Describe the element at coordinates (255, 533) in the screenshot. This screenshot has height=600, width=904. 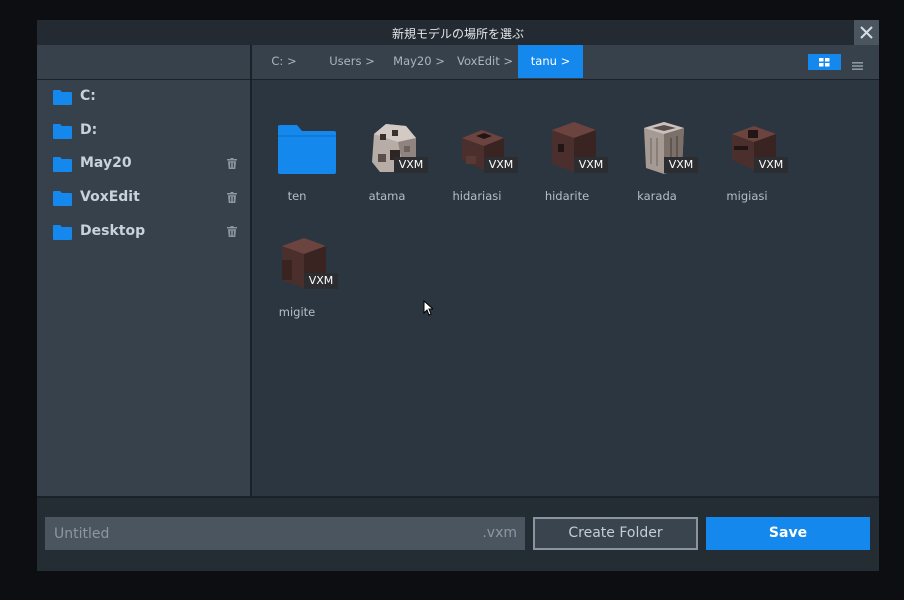
I see `filename-input` at that location.